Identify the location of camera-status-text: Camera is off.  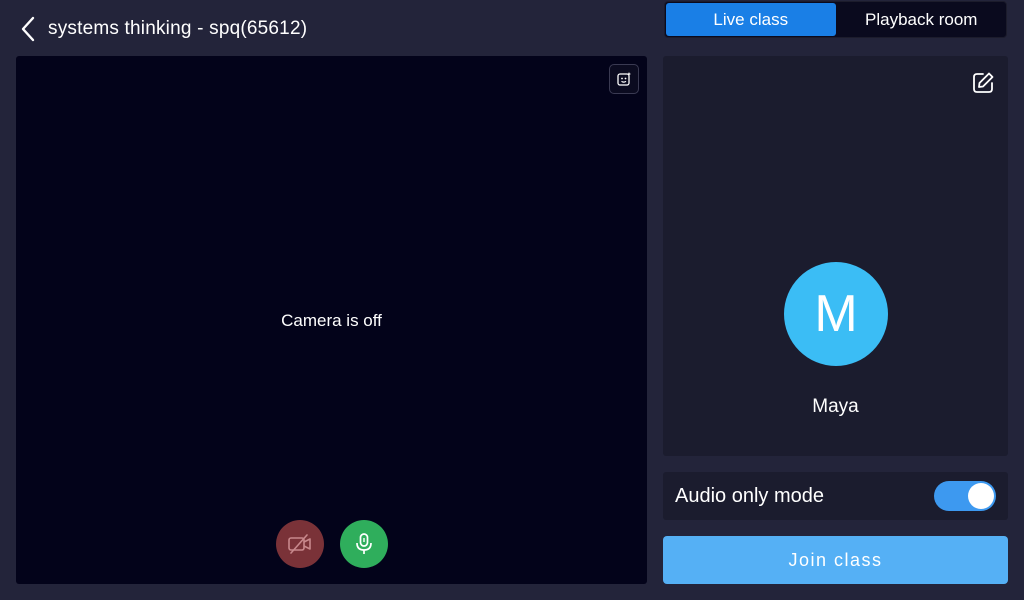
(331, 320).